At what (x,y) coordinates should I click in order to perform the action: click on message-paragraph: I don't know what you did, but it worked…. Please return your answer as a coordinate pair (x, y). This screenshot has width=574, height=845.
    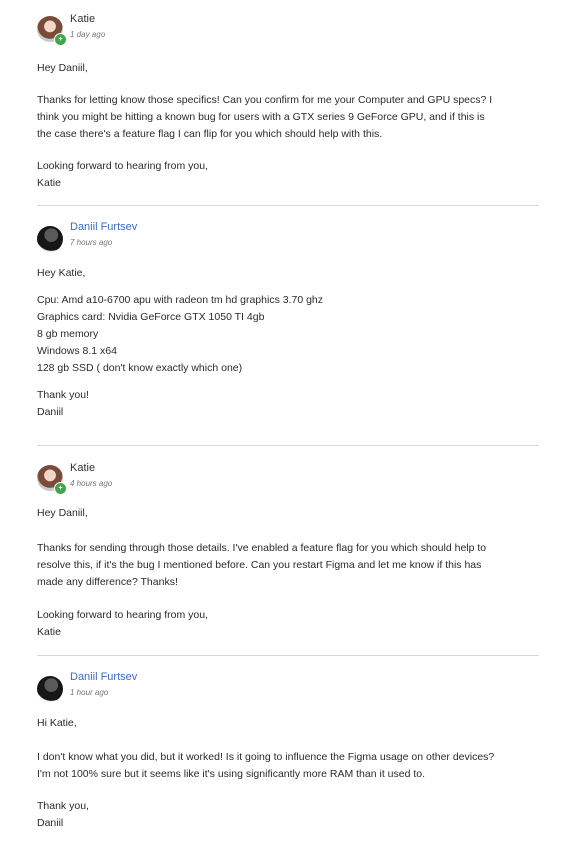
    Looking at the image, I should click on (266, 765).